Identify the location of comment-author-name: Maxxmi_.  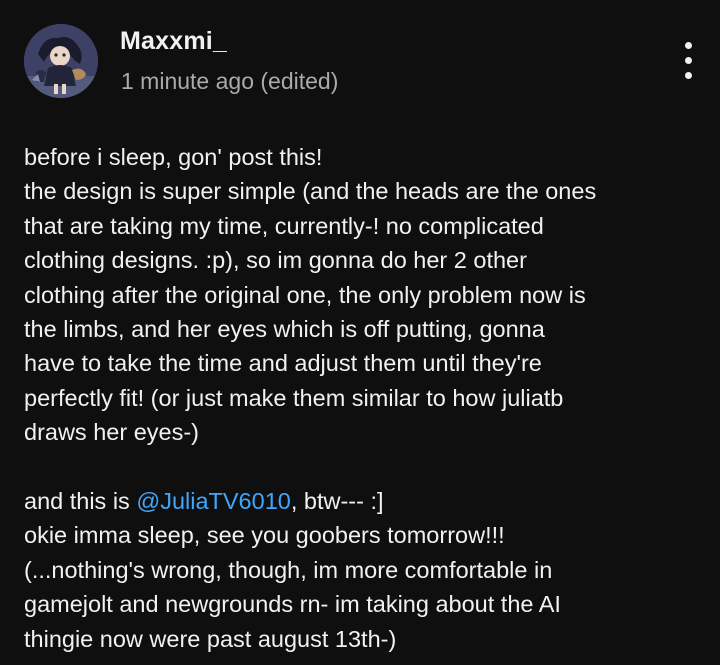
(173, 41).